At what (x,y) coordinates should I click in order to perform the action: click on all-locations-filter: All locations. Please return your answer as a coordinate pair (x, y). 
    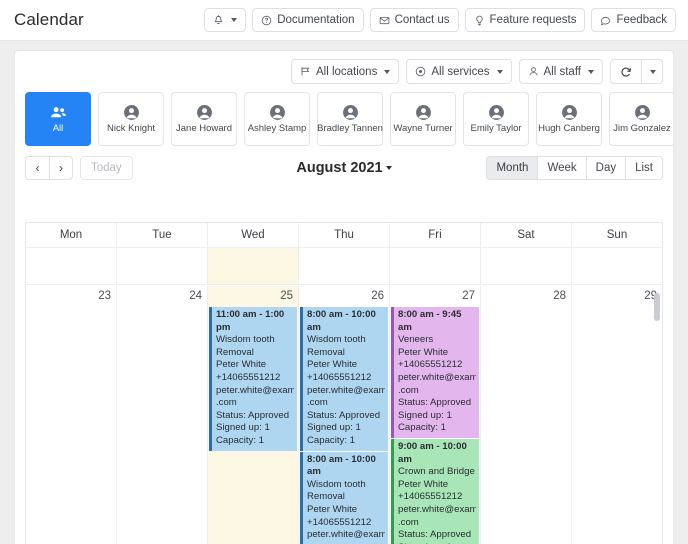
    Looking at the image, I should click on (345, 71).